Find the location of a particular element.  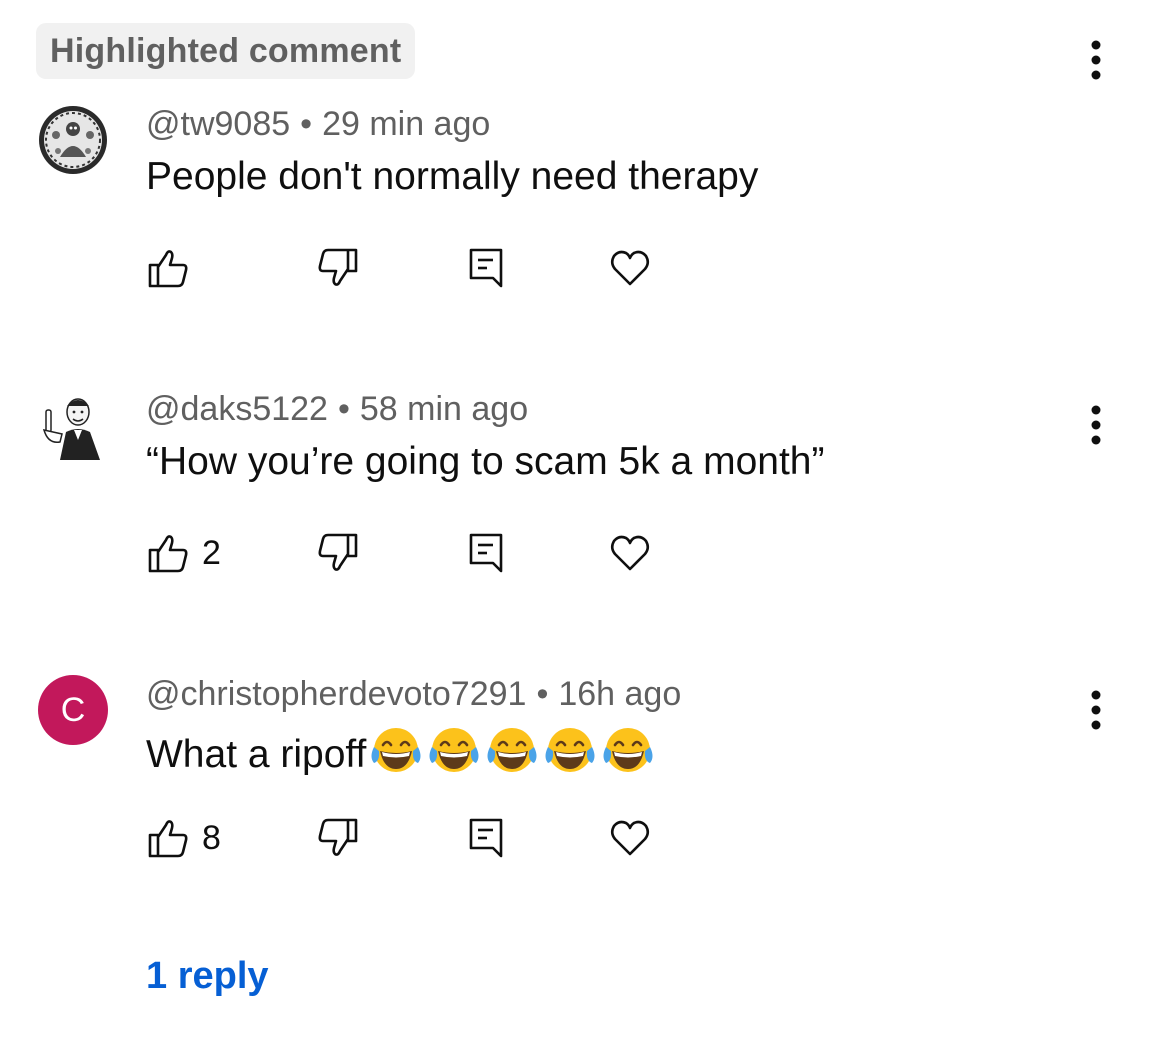

comment-time: 29 min ago is located at coordinates (406, 124).